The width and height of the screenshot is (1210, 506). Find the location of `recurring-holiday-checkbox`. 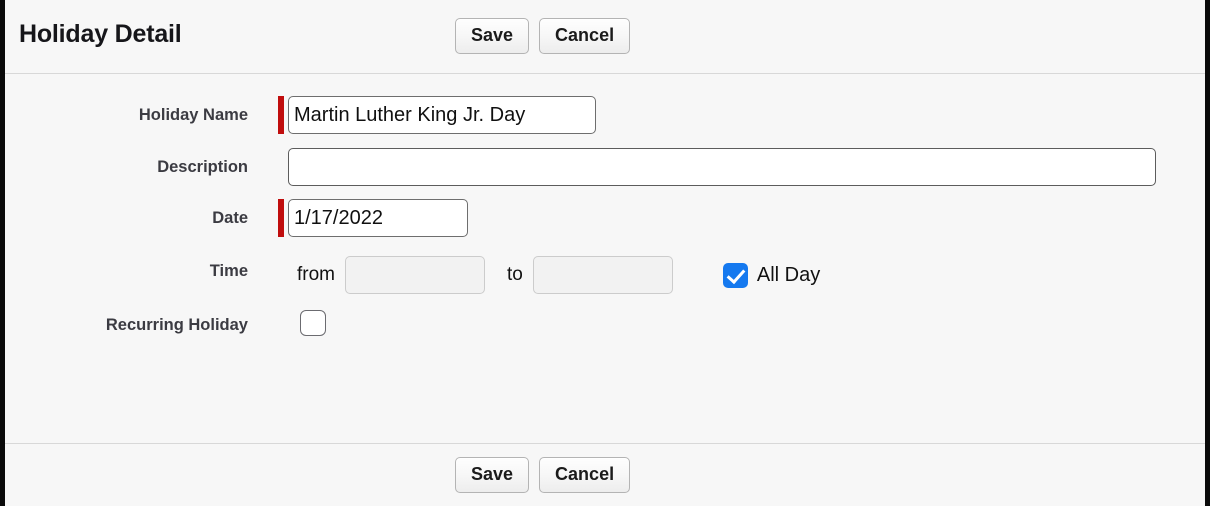

recurring-holiday-checkbox is located at coordinates (313, 323).